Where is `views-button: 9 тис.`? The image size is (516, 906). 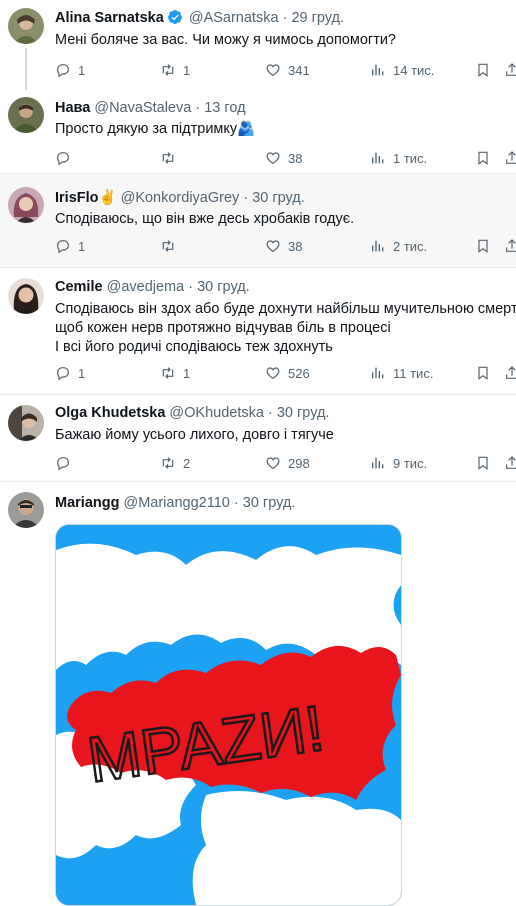 views-button: 9 тис. is located at coordinates (398, 463).